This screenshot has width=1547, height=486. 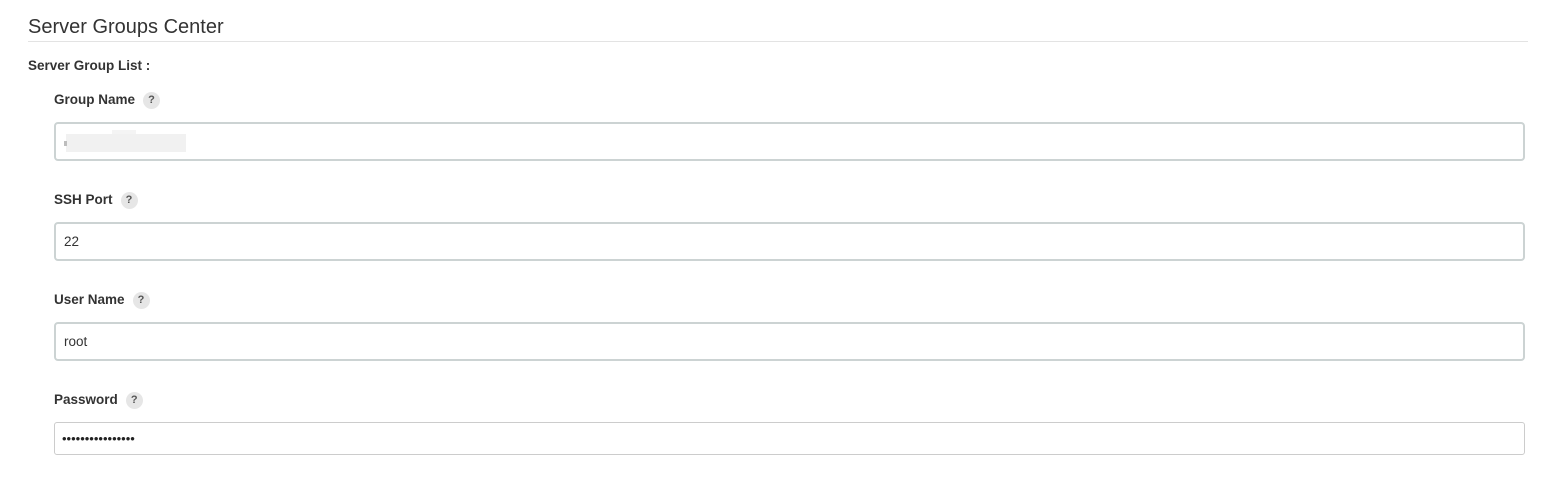 What do you see at coordinates (789, 400) in the screenshot?
I see `password-label-row: Password ?` at bounding box center [789, 400].